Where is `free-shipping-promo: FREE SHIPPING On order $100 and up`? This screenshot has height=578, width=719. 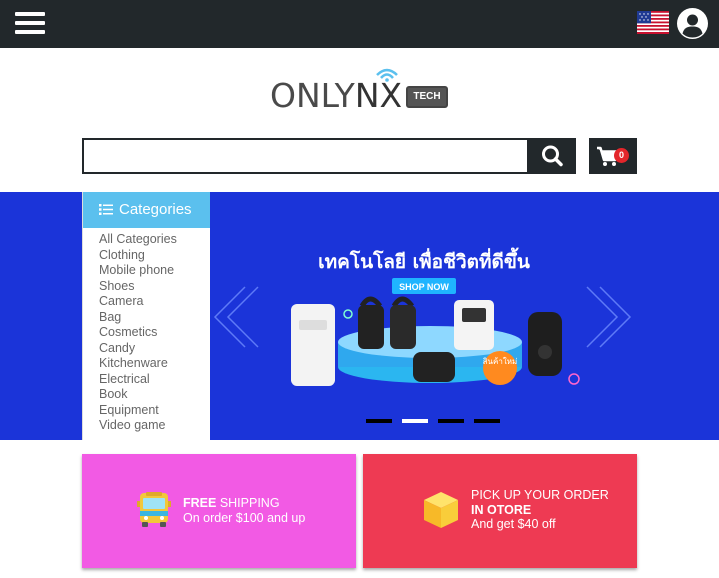 free-shipping-promo: FREE SHIPPING On order $100 and up is located at coordinates (219, 511).